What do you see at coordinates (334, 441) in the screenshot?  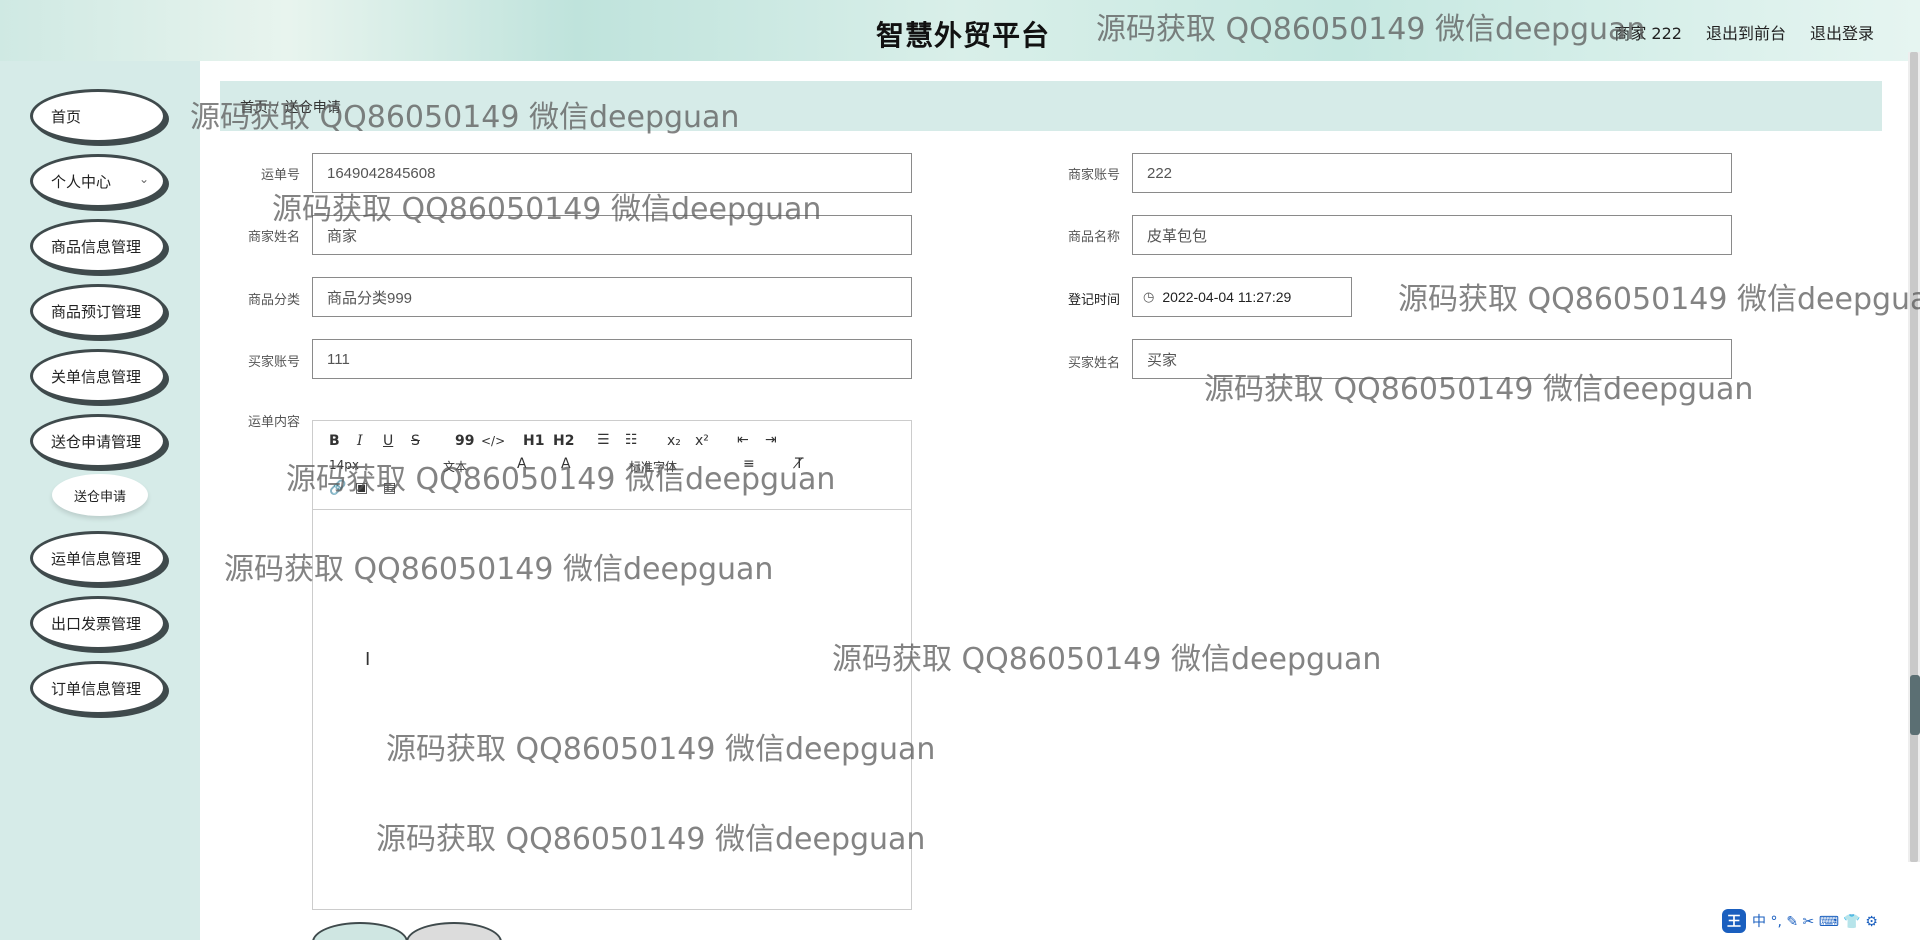 I see `bold-button: B` at bounding box center [334, 441].